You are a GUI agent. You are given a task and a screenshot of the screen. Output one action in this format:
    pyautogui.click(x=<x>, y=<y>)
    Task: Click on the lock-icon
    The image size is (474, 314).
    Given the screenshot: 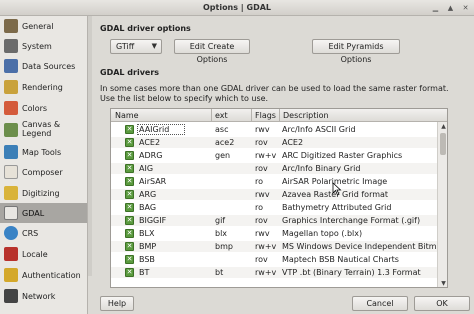 What is the action you would take?
    pyautogui.click(x=11, y=275)
    